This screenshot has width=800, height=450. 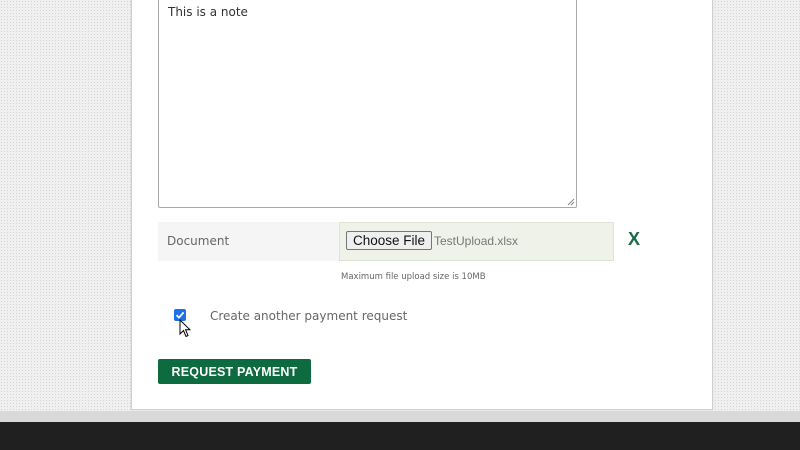 What do you see at coordinates (400, 436) in the screenshot?
I see `bottom-bar` at bounding box center [400, 436].